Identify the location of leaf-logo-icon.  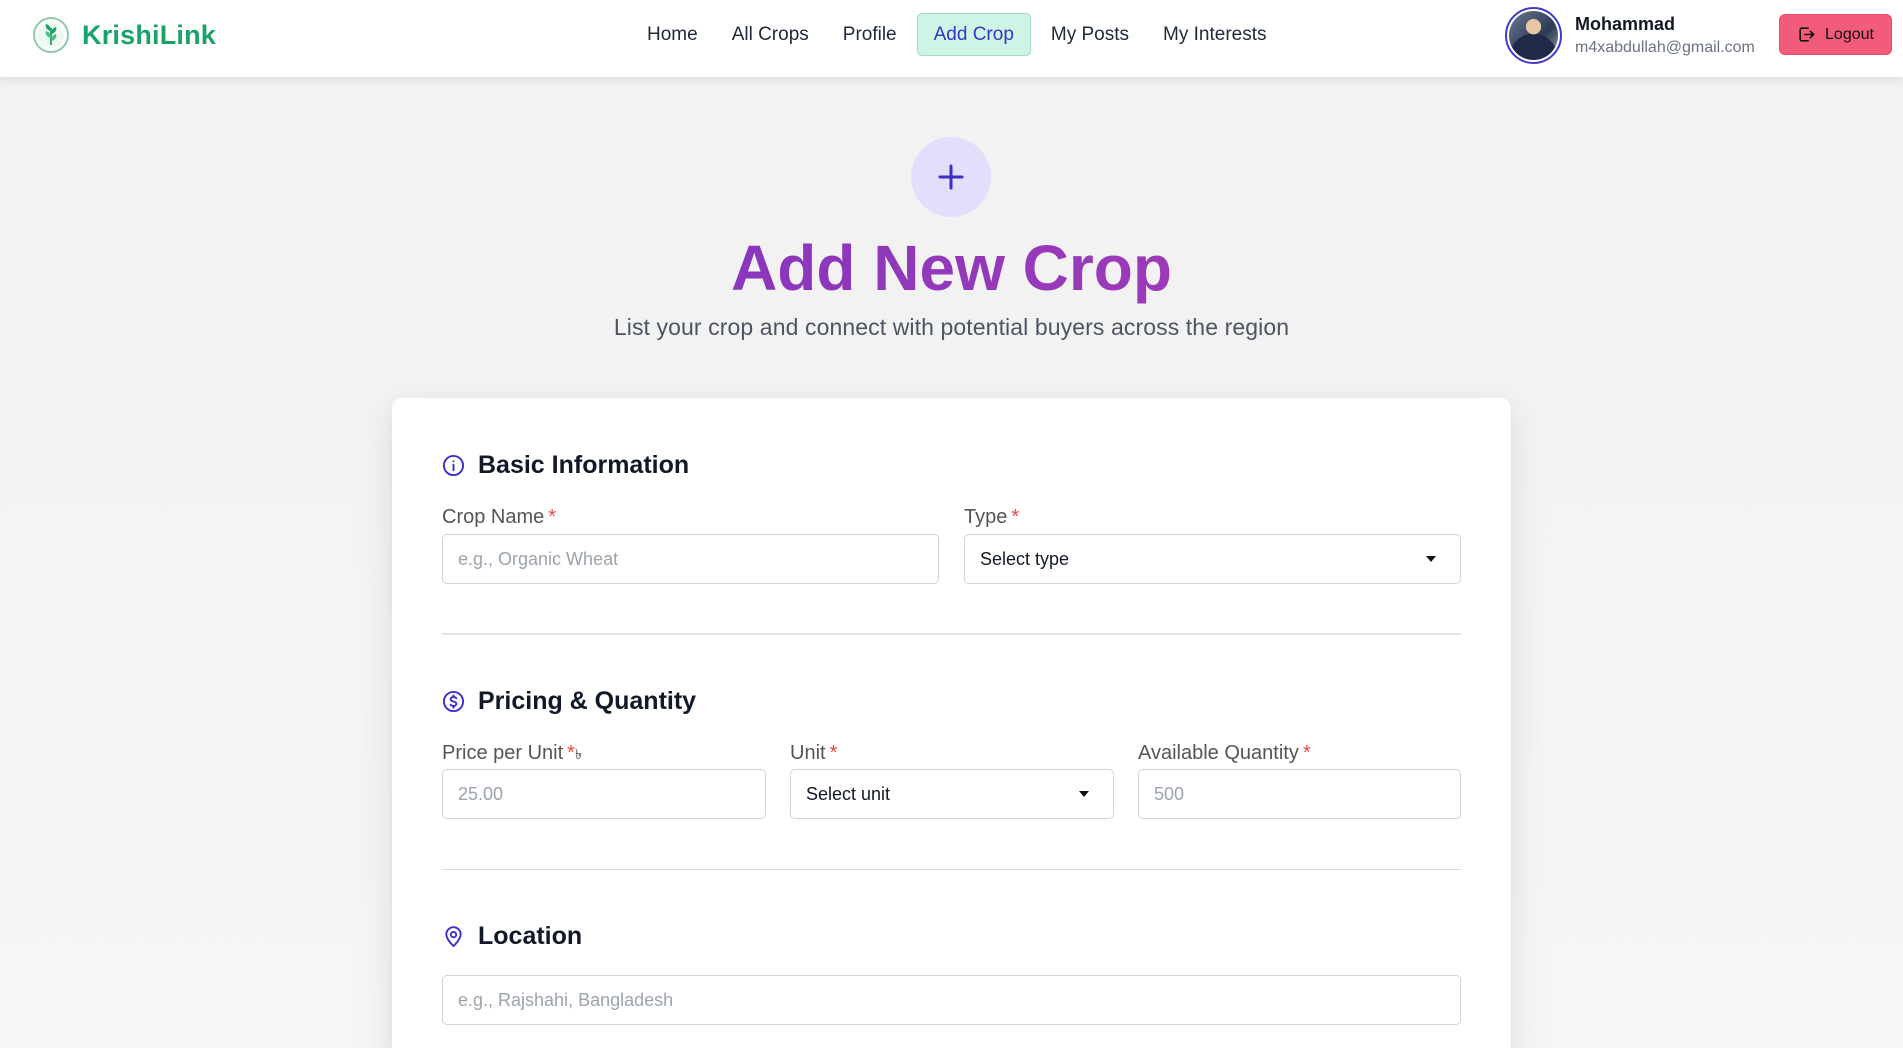
(51, 35).